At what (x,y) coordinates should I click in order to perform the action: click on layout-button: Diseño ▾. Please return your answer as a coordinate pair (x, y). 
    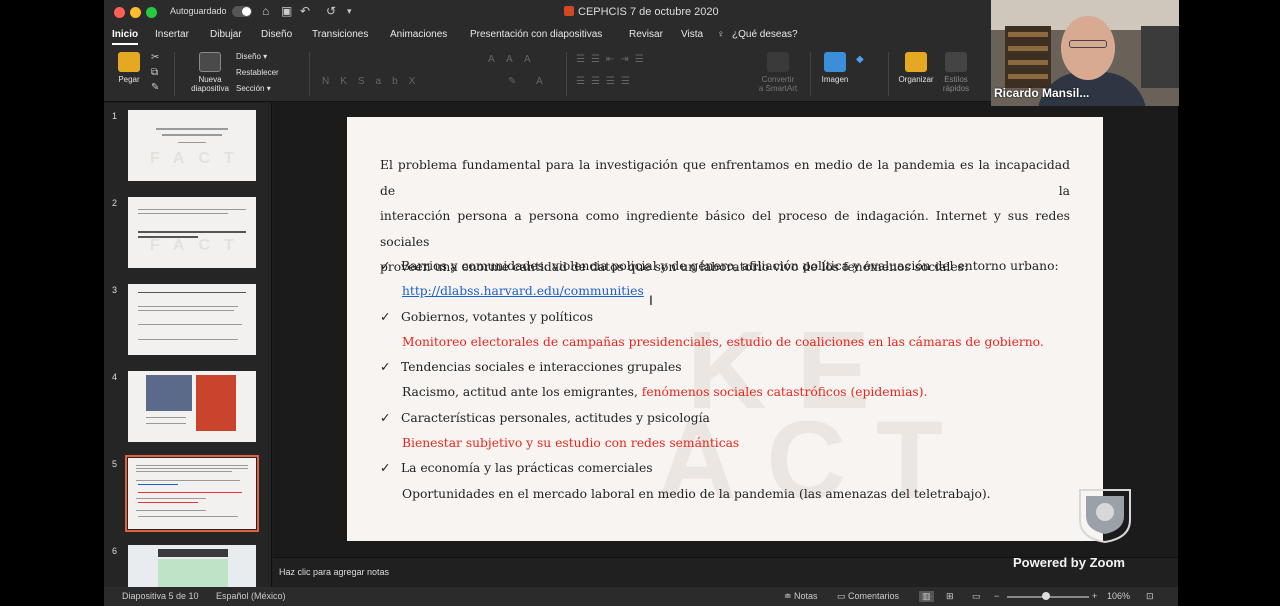
    Looking at the image, I should click on (251, 56).